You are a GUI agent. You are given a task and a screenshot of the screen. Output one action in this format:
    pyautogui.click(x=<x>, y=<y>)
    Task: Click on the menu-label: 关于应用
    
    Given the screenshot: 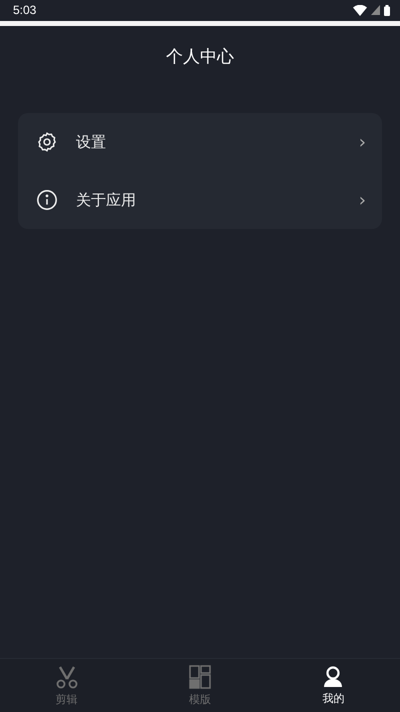 What is the action you would take?
    pyautogui.click(x=106, y=200)
    